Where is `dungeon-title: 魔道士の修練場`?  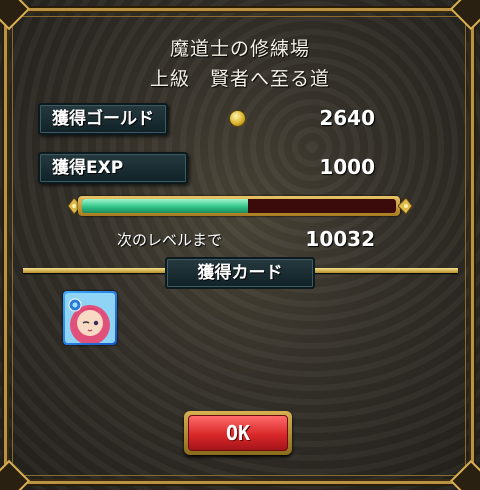
dungeon-title: 魔道士の修練場 is located at coordinates (239, 49).